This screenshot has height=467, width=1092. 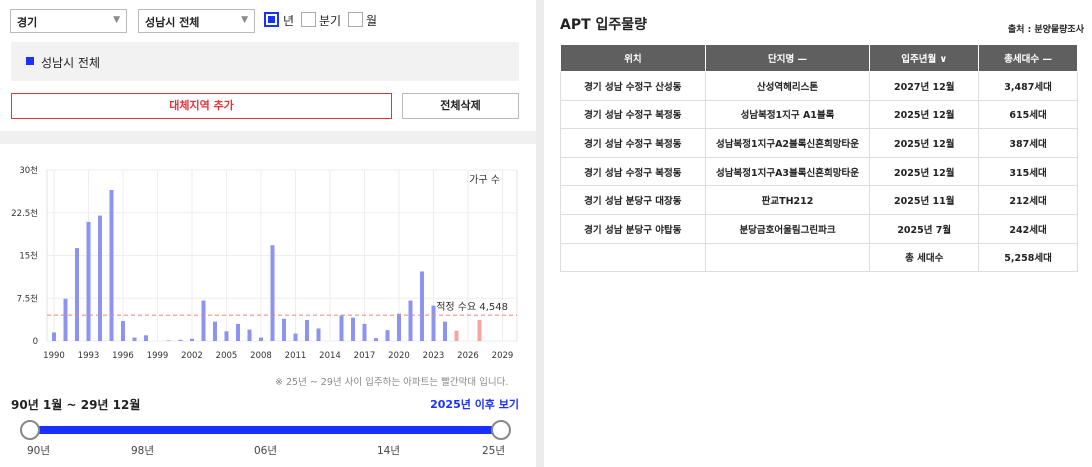 I want to click on add-alternative-region-button: 대체지역 추가, so click(x=201, y=106).